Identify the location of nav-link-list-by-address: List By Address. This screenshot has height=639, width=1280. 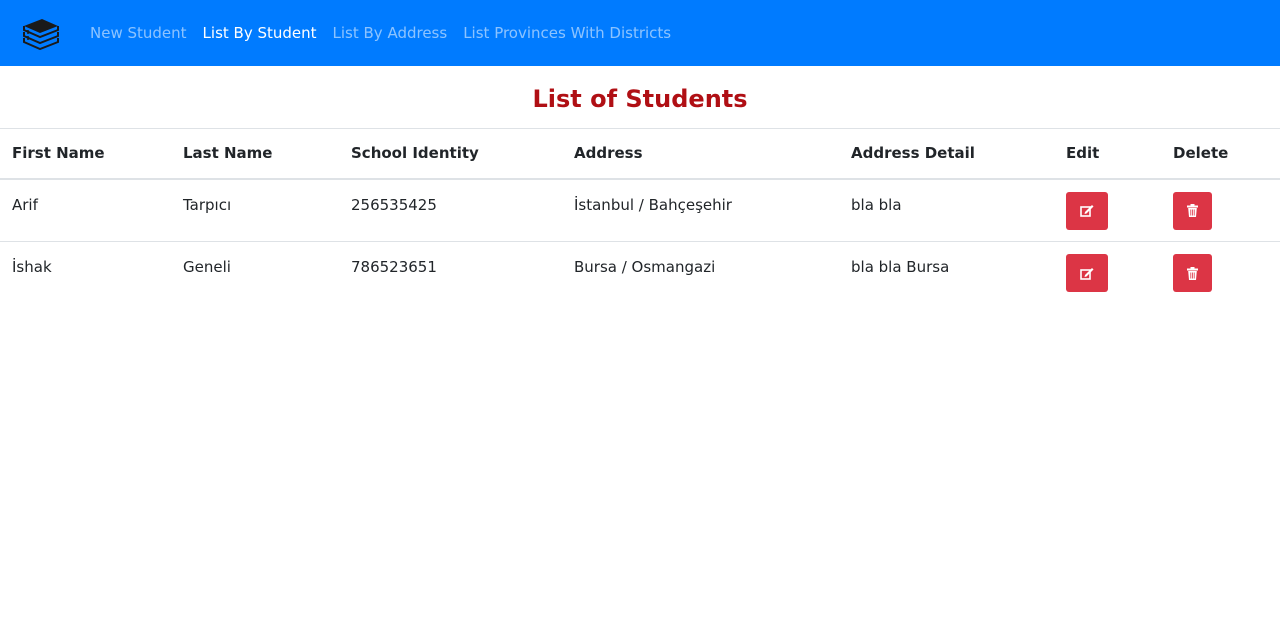
(390, 33).